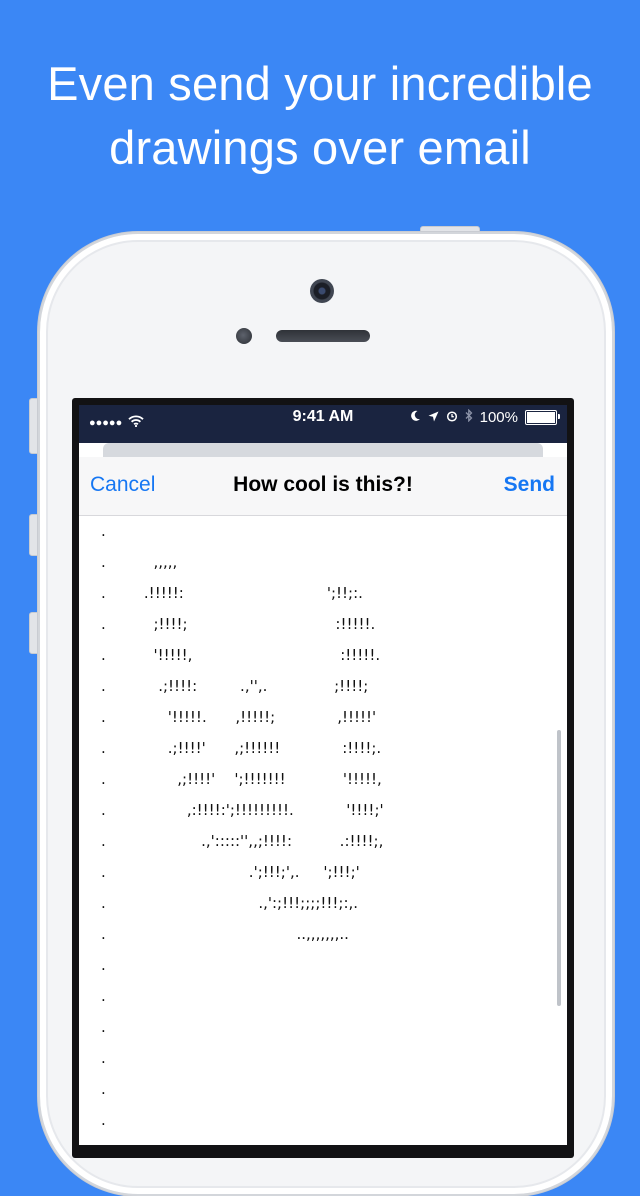  What do you see at coordinates (122, 485) in the screenshot?
I see `cancel-button: Cancel` at bounding box center [122, 485].